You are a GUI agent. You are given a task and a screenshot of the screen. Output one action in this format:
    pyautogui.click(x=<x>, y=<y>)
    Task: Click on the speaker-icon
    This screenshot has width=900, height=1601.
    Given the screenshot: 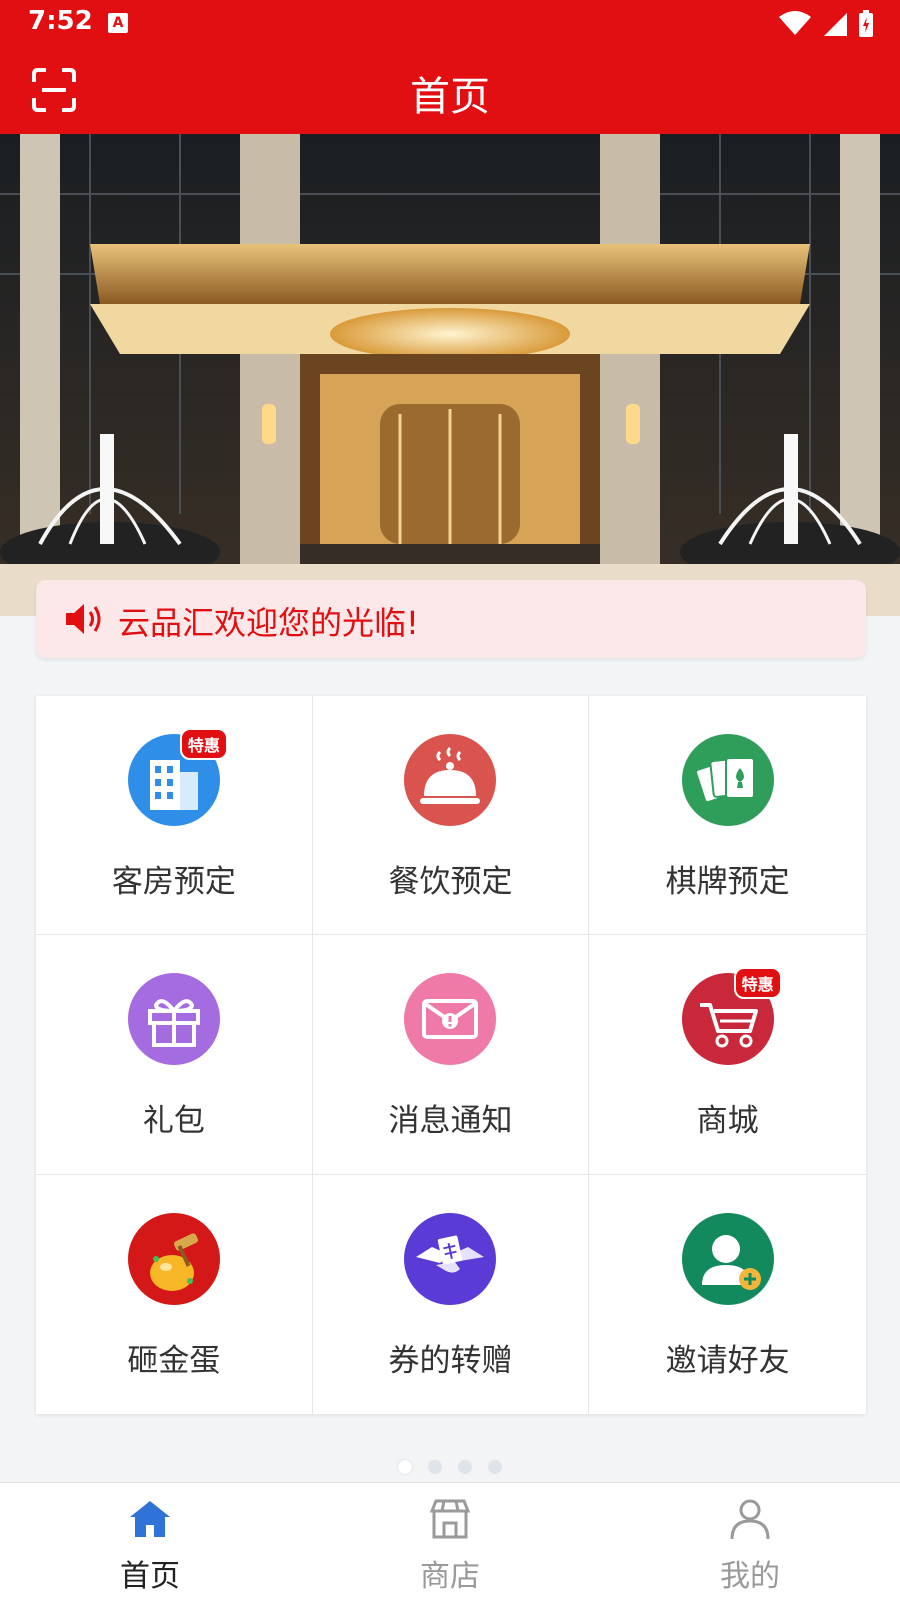 What is the action you would take?
    pyautogui.click(x=83, y=619)
    